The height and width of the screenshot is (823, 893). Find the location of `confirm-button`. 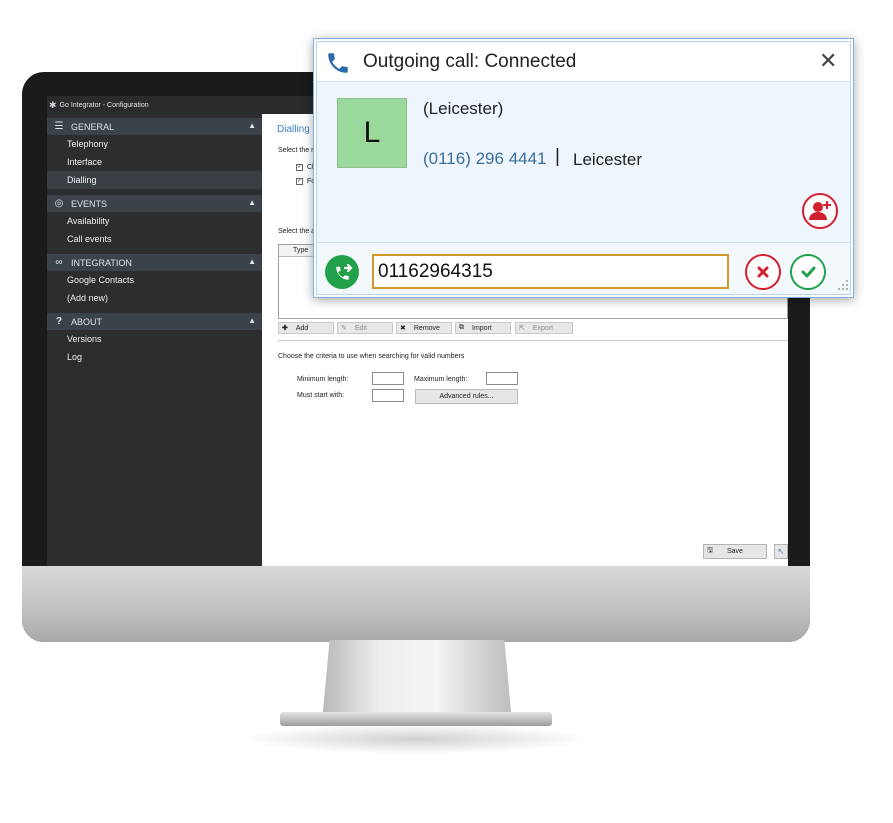

confirm-button is located at coordinates (808, 272).